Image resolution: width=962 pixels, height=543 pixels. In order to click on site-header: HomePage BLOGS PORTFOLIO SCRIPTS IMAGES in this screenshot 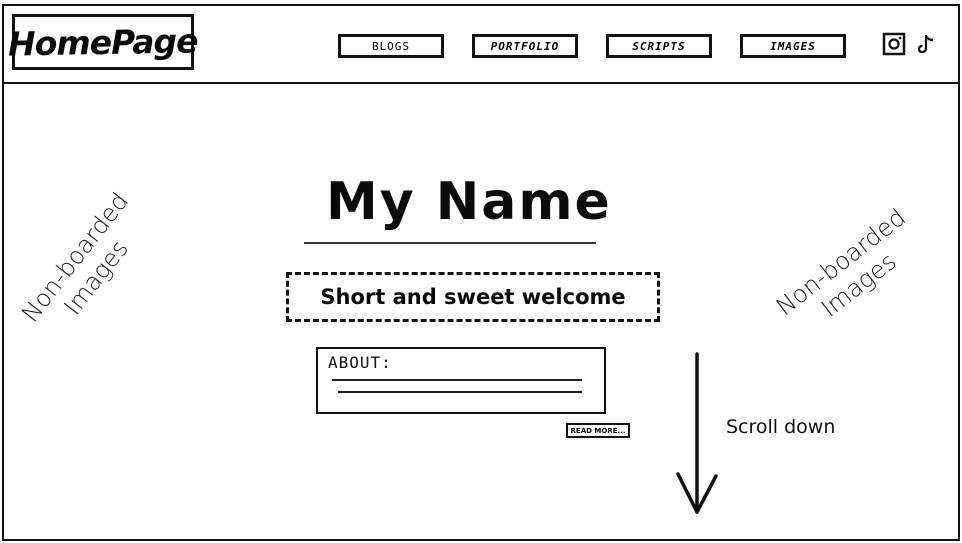, I will do `click(481, 44)`.